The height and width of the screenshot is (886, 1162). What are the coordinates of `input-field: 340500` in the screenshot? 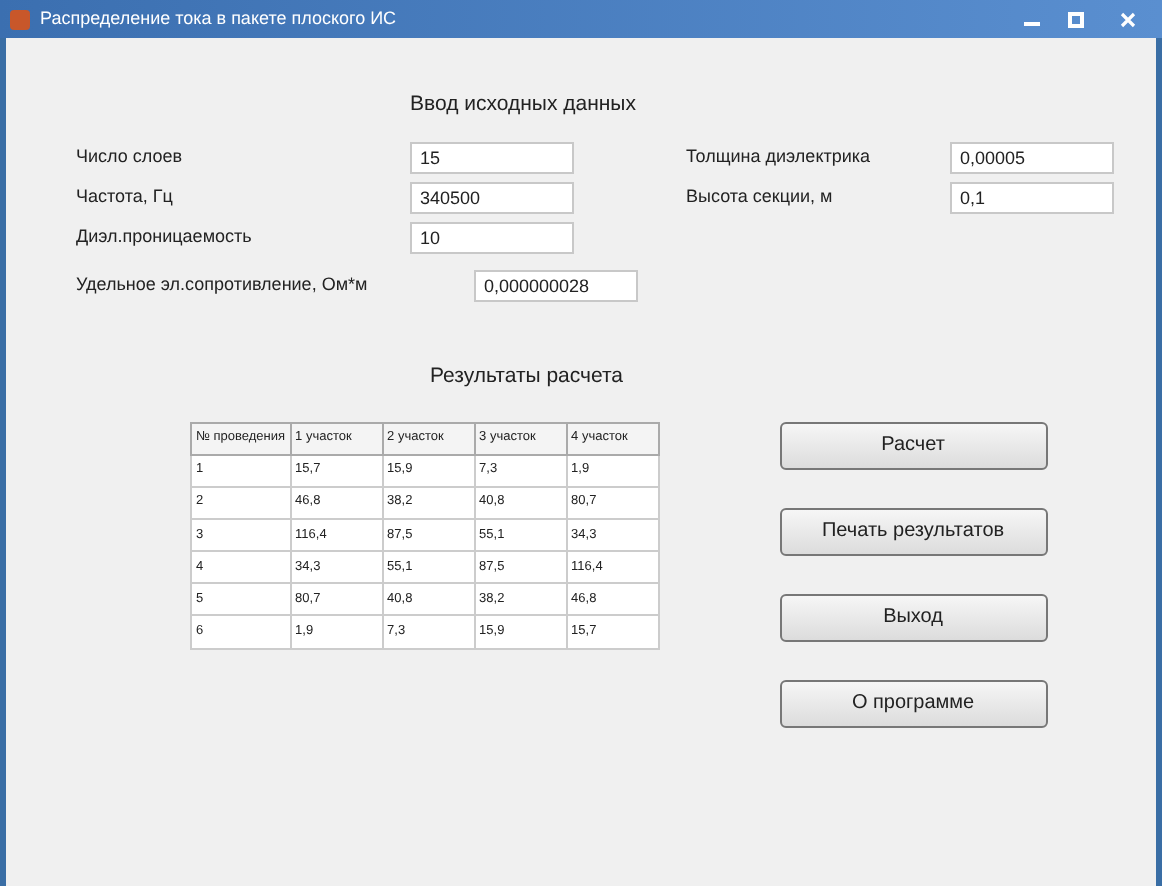 It's located at (492, 197).